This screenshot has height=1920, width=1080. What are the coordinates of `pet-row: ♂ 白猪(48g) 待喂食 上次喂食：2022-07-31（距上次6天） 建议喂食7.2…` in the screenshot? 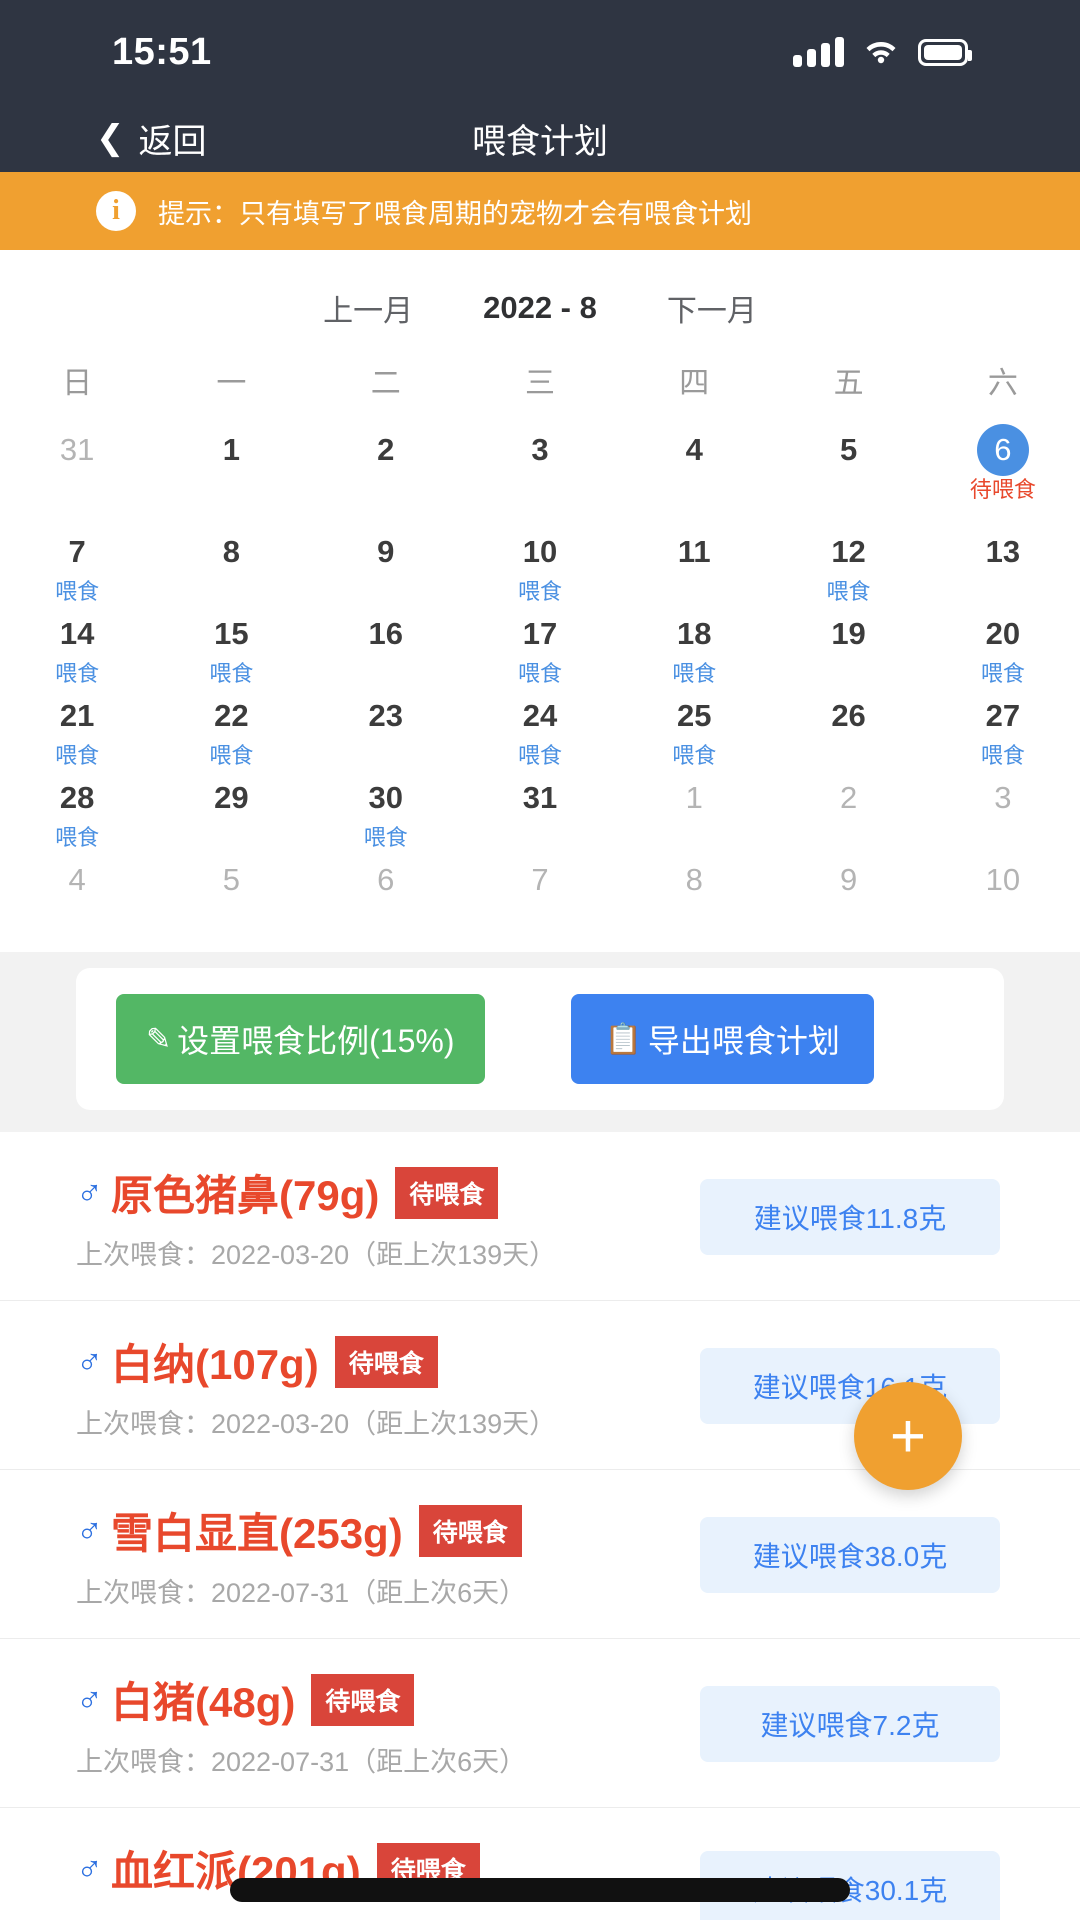 It's located at (540, 1723).